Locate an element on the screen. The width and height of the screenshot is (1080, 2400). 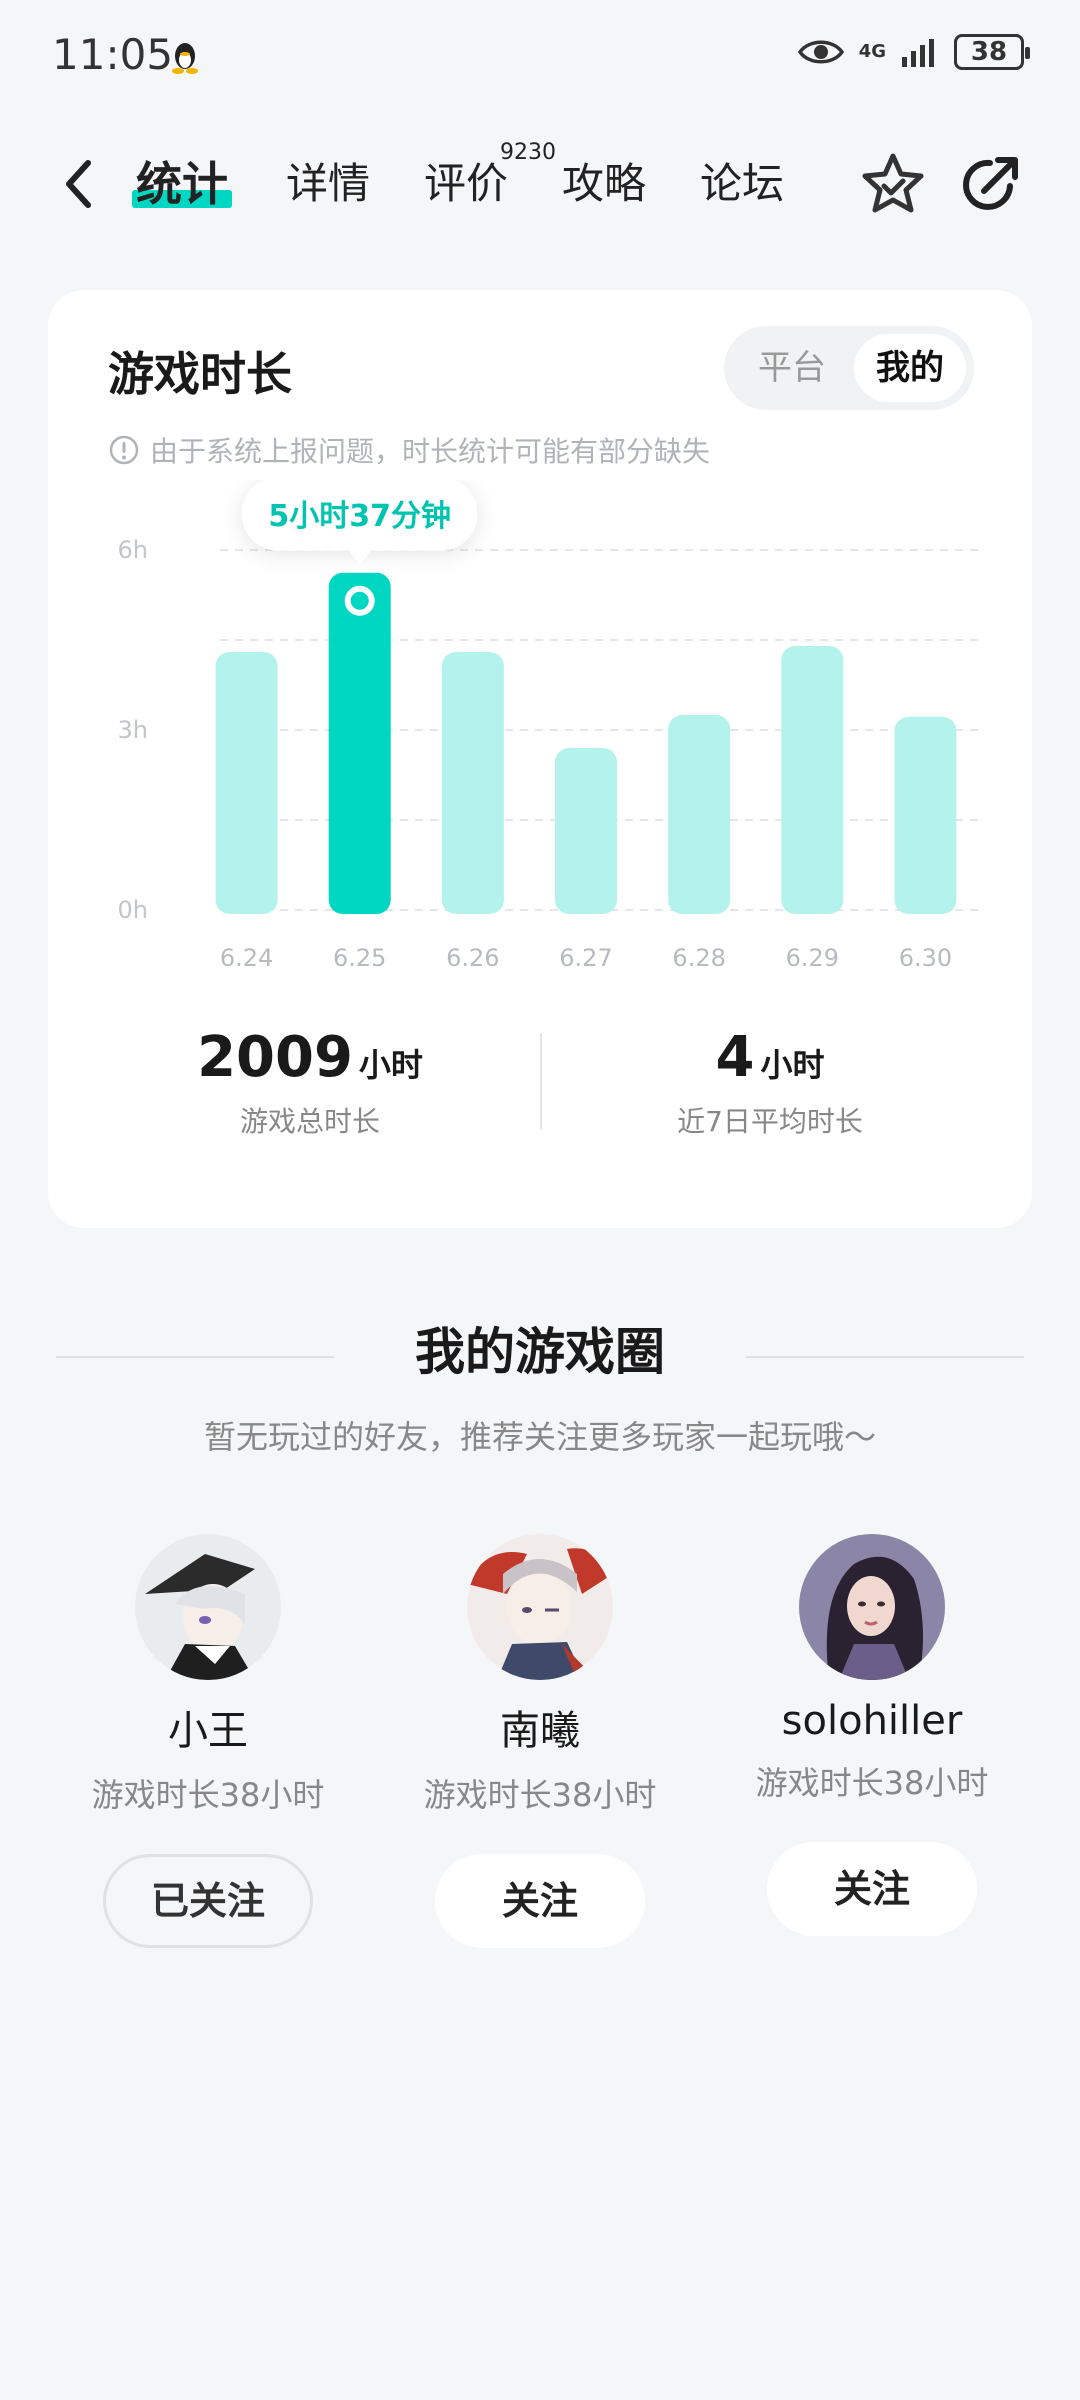
back-arrow-icon is located at coordinates (78, 184).